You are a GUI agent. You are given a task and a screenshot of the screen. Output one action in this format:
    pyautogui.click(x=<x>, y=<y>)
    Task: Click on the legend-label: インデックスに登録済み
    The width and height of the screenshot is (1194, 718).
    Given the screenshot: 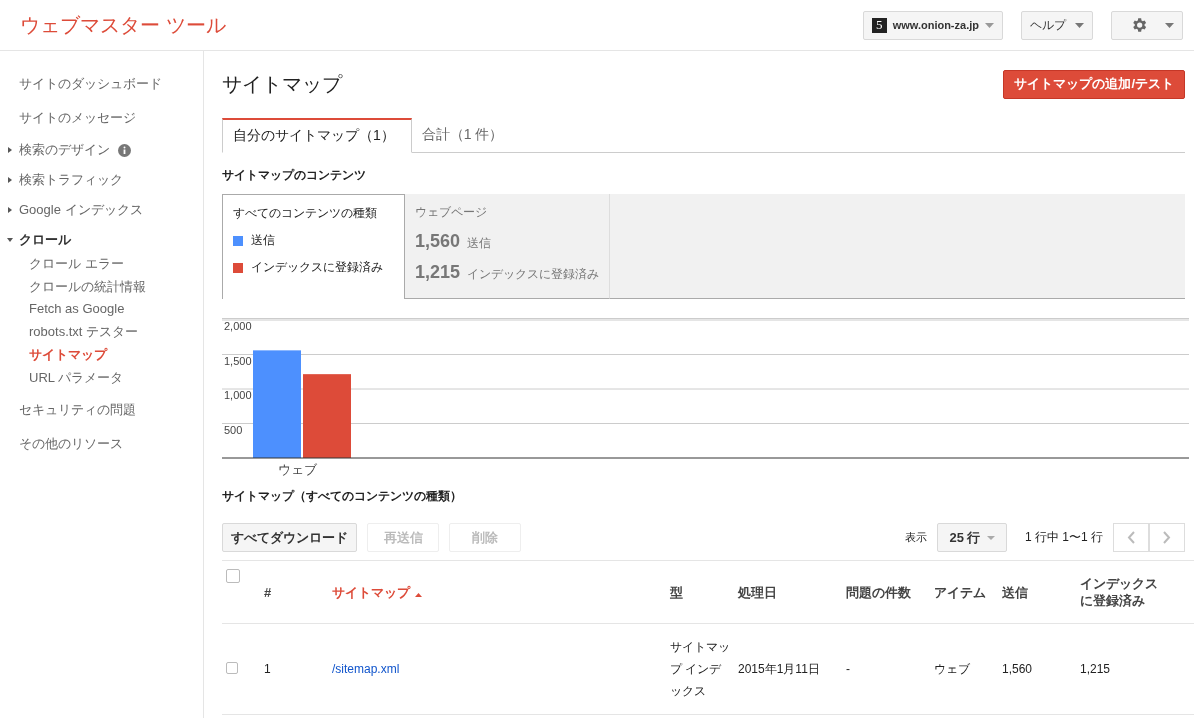 What is the action you would take?
    pyautogui.click(x=317, y=267)
    